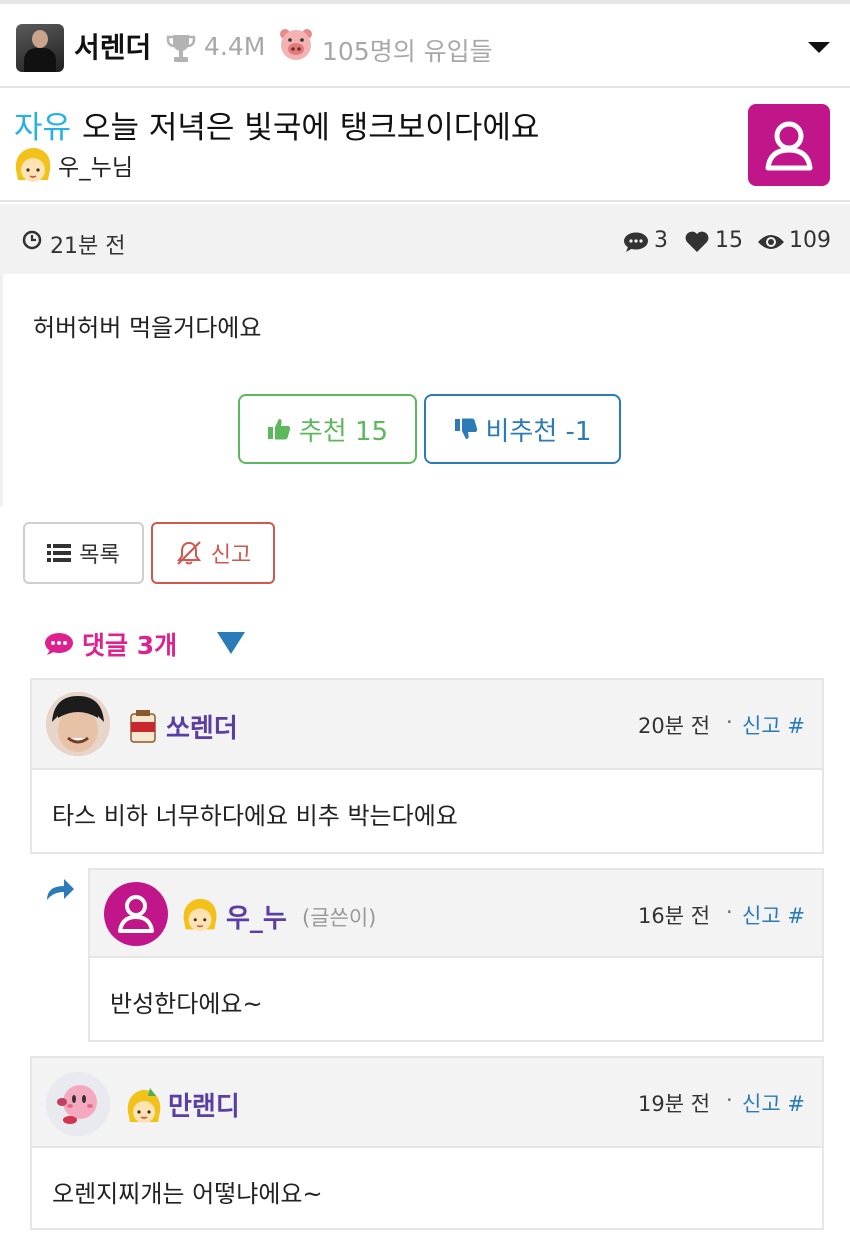 Image resolution: width=850 pixels, height=1233 pixels. I want to click on comment-text: 오렌지찌개는 어떻냐에요~, so click(187, 1194).